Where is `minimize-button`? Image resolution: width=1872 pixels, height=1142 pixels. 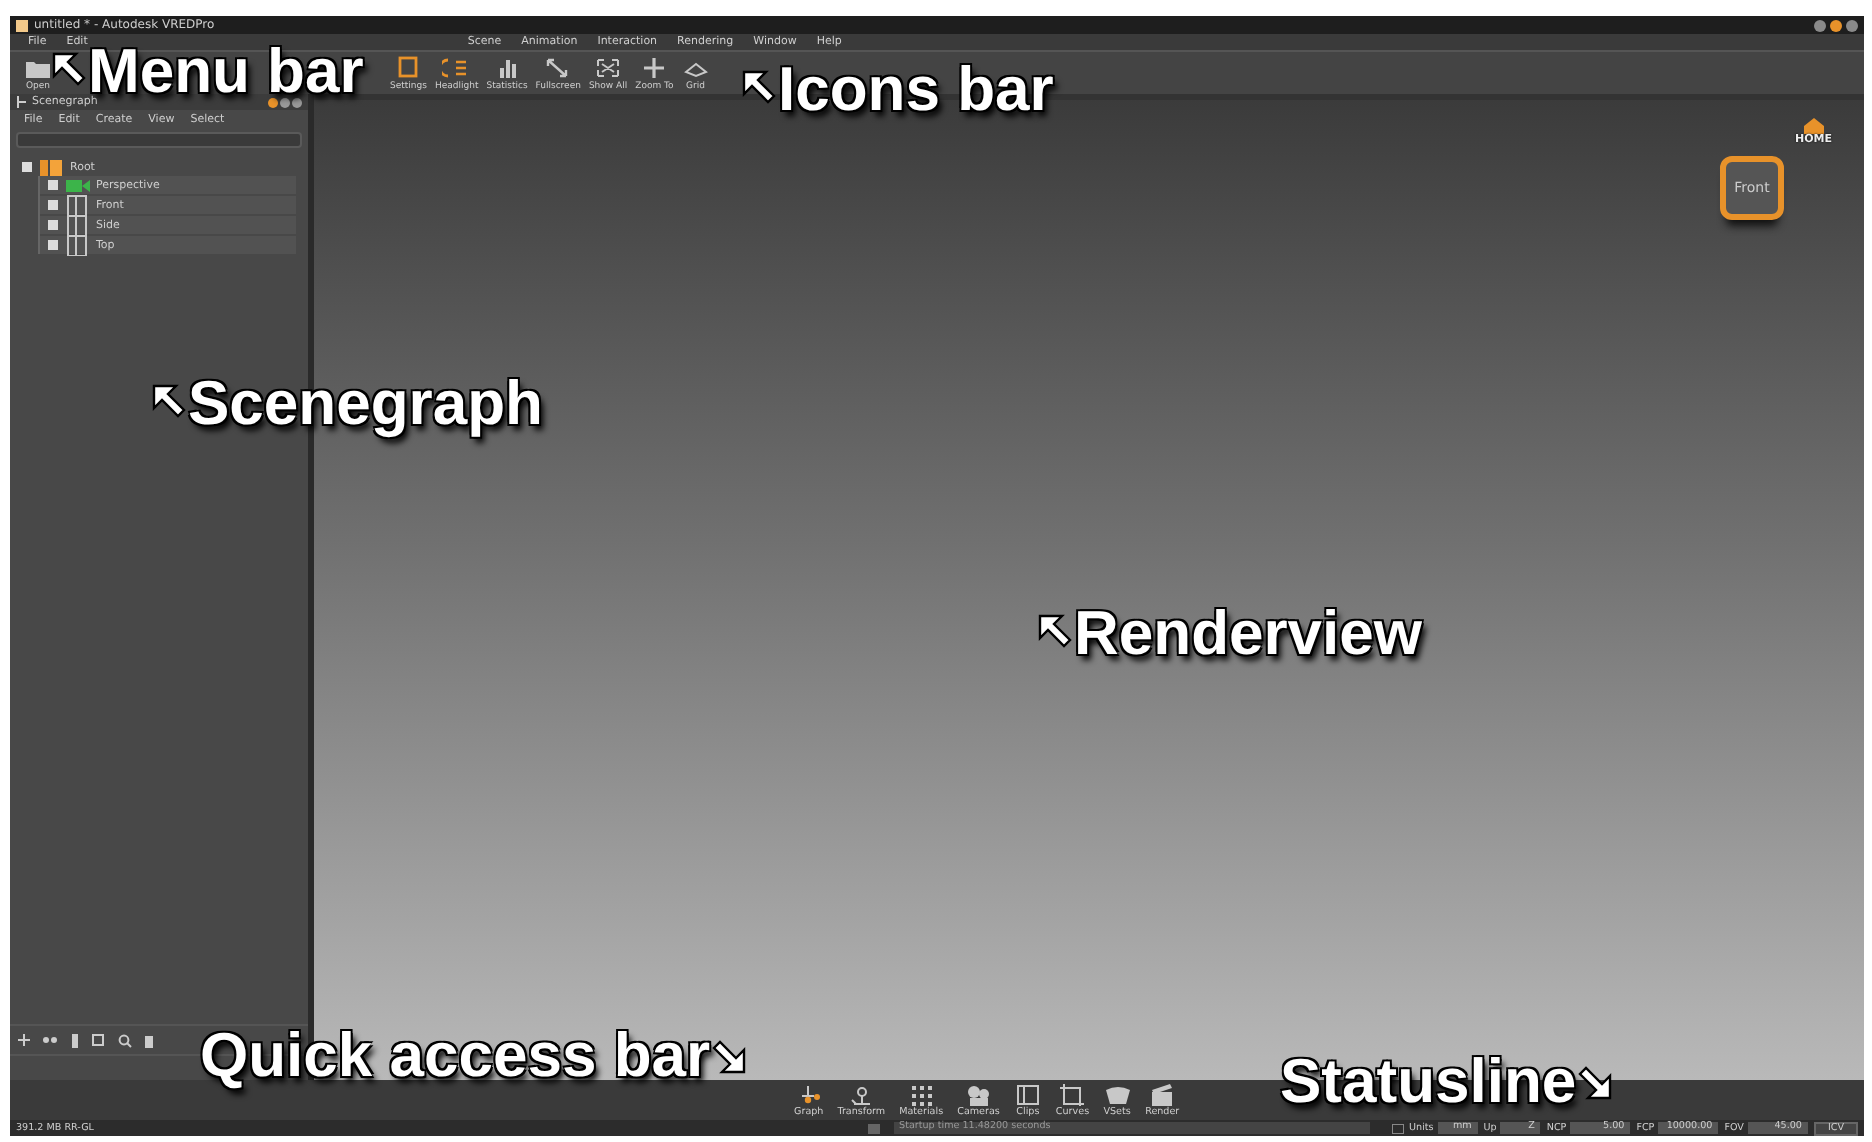
minimize-button is located at coordinates (1820, 25).